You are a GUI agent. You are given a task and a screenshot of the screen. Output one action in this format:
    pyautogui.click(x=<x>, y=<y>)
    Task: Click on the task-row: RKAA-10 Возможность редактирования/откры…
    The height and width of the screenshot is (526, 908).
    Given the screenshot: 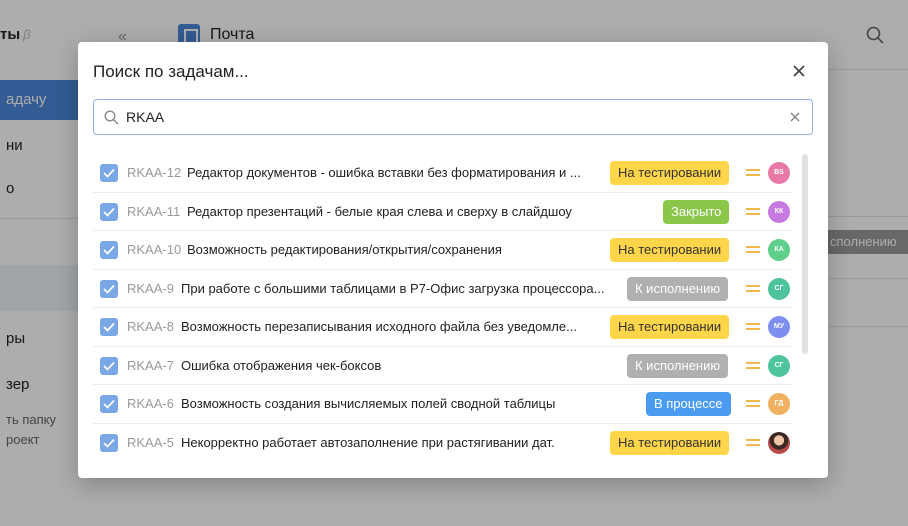 What is the action you would take?
    pyautogui.click(x=443, y=250)
    